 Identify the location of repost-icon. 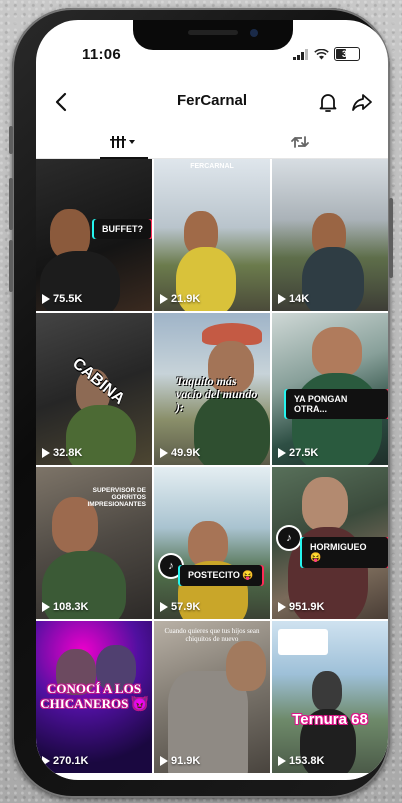
(300, 142).